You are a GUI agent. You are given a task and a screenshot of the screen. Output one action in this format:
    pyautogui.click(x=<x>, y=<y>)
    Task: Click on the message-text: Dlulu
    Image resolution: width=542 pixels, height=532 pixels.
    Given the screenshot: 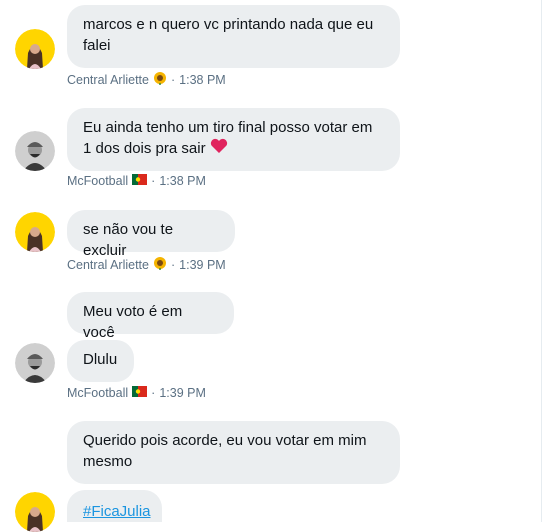 What is the action you would take?
    pyautogui.click(x=100, y=359)
    